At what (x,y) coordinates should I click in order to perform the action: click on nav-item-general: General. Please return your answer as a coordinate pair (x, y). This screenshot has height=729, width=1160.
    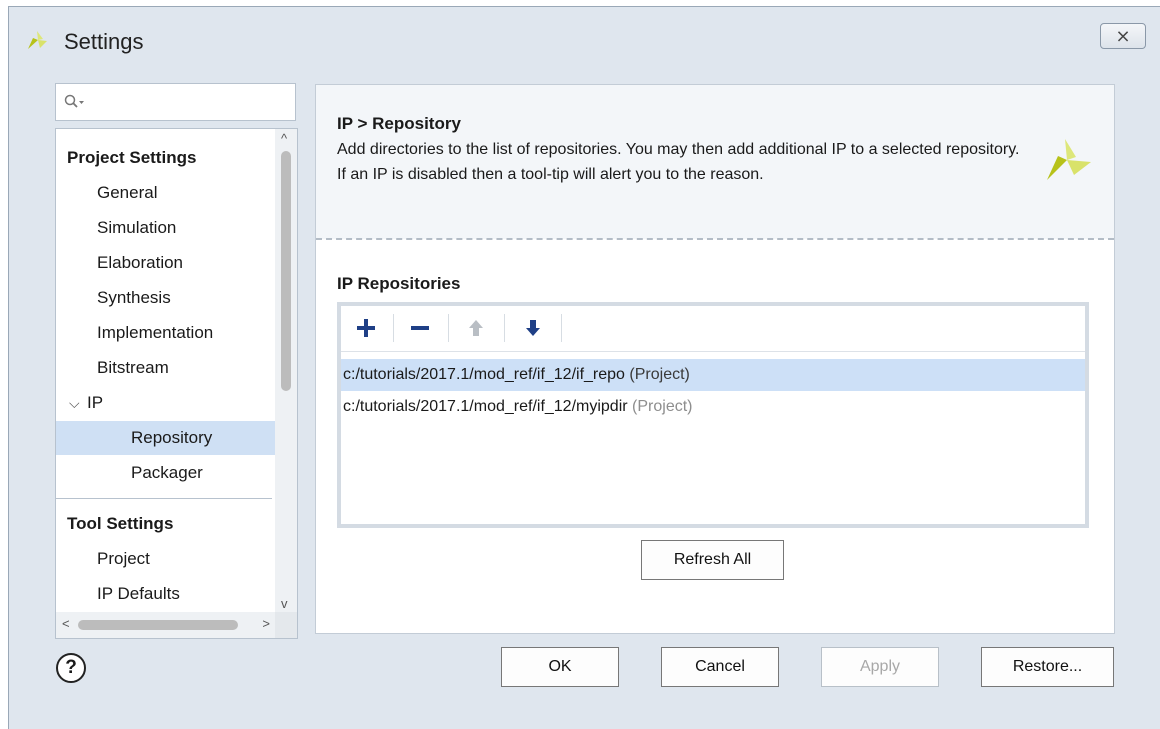
    Looking at the image, I should click on (127, 193).